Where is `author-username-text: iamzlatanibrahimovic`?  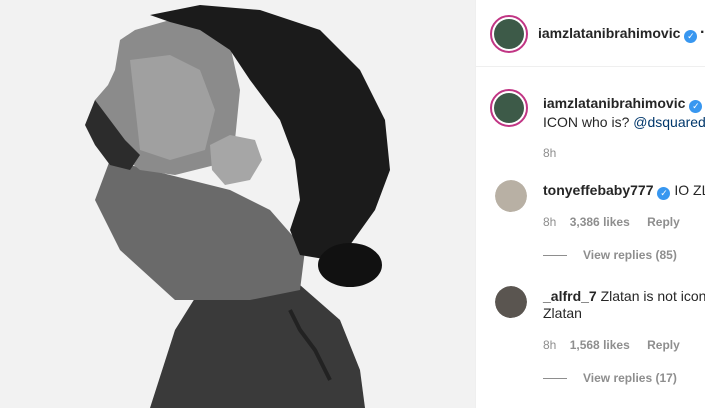 author-username-text: iamzlatanibrahimovic is located at coordinates (609, 33).